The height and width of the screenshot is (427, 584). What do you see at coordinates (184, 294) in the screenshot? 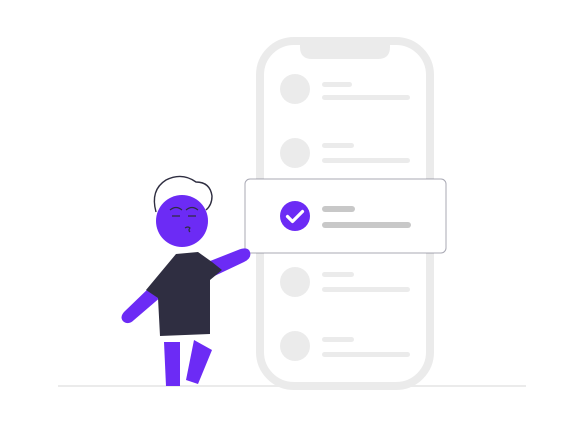
I see `person-shirt` at bounding box center [184, 294].